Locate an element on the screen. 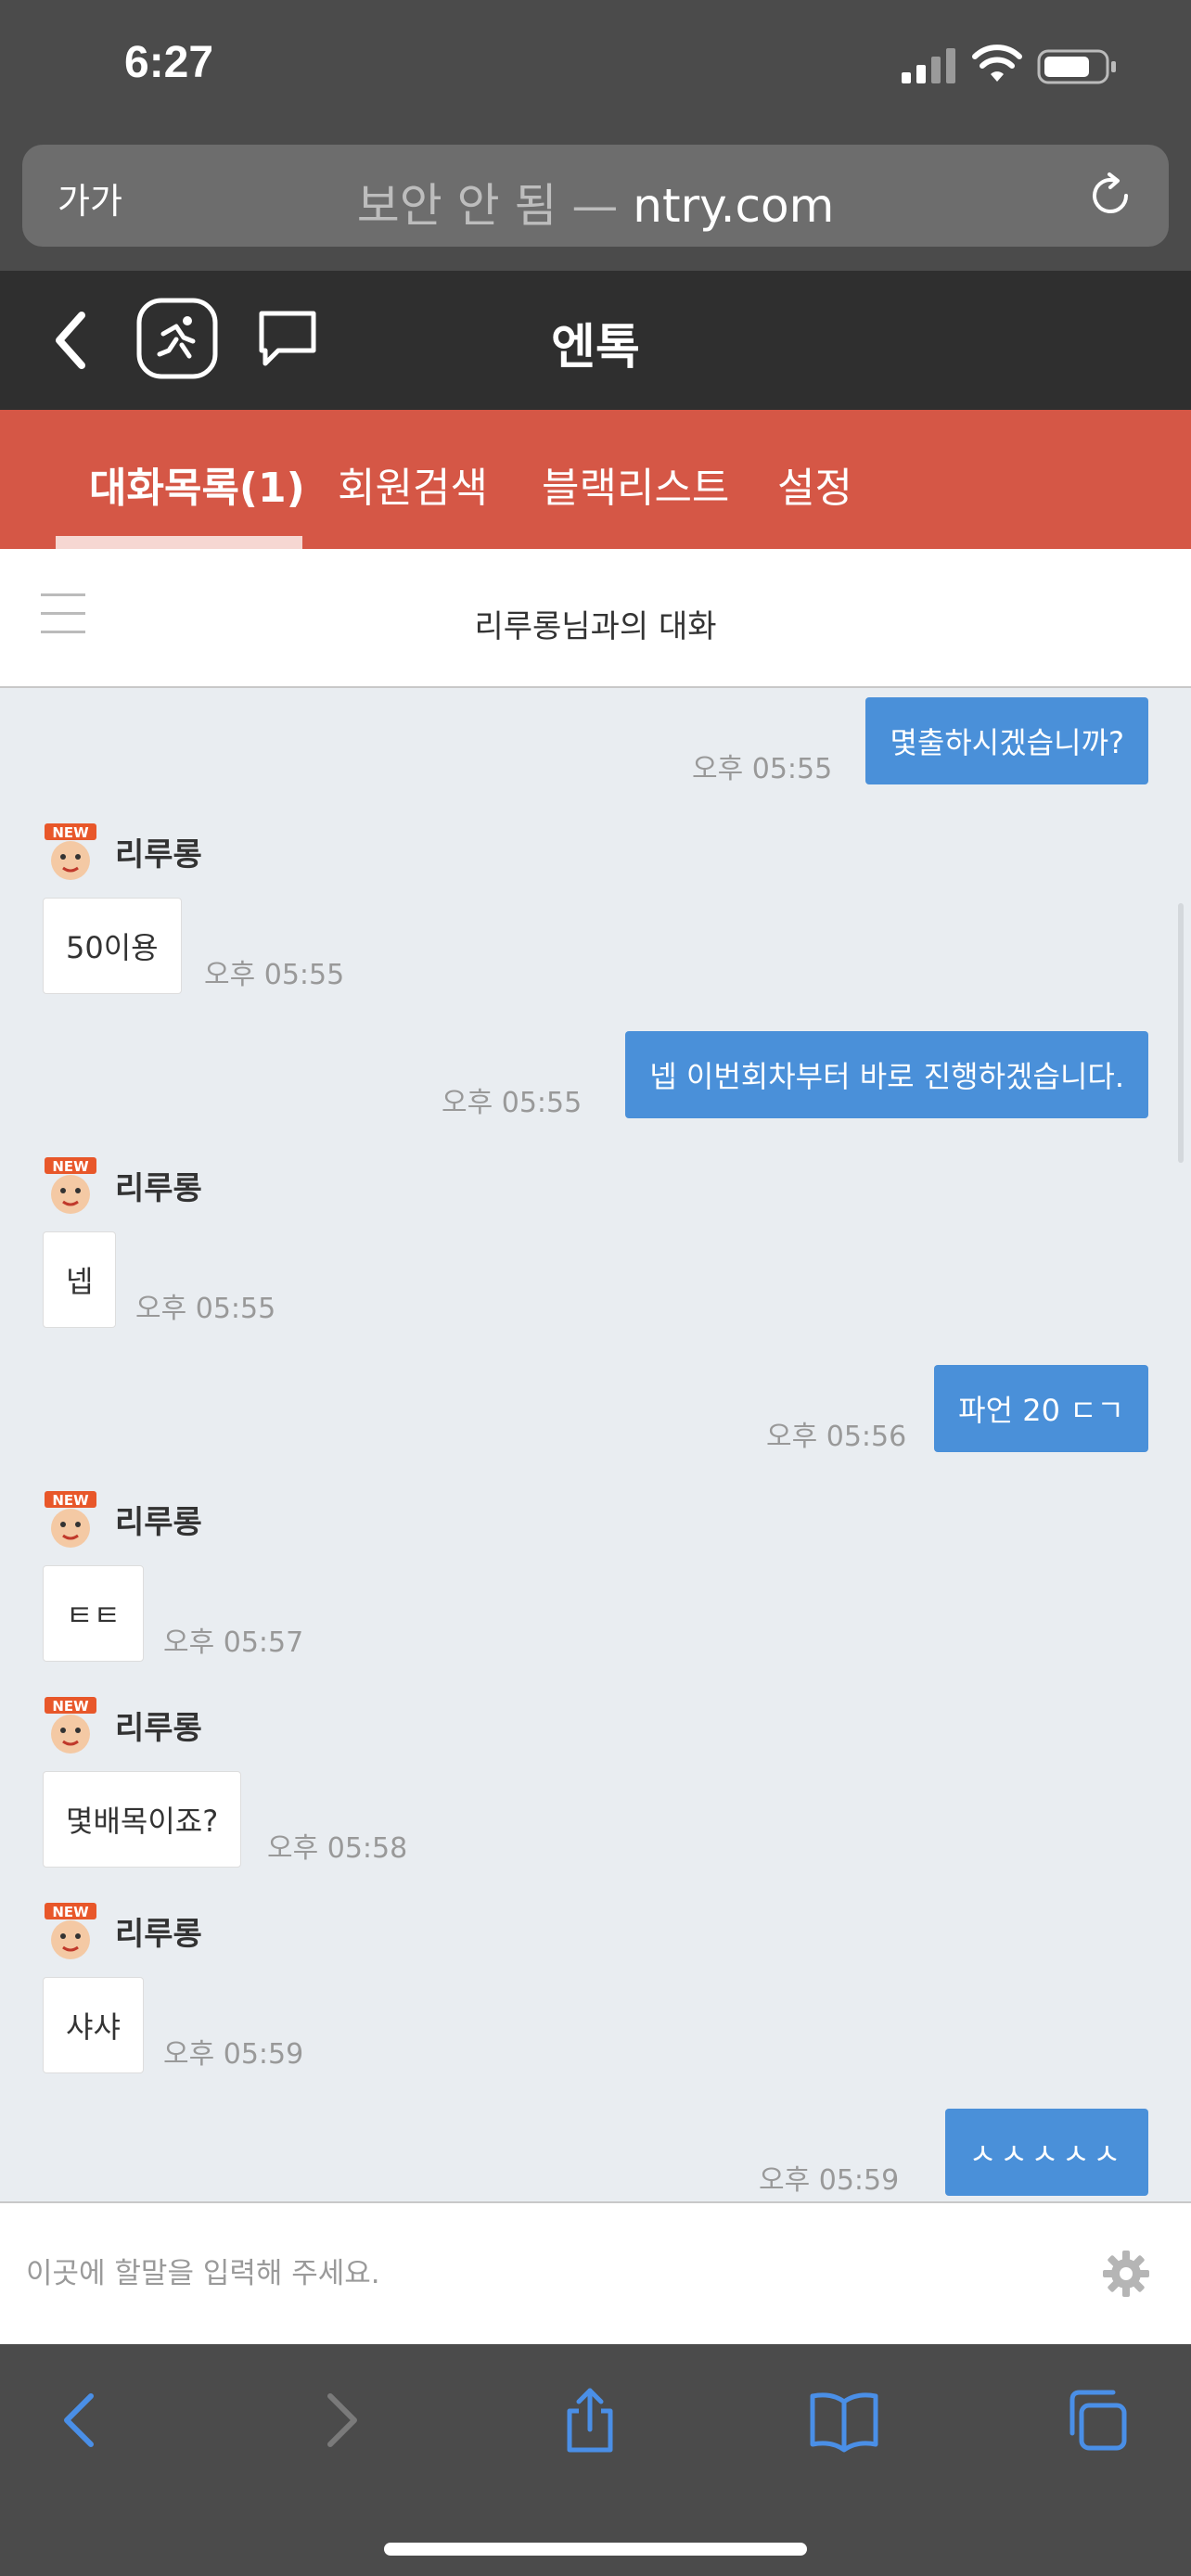 Image resolution: width=1191 pixels, height=2576 pixels. received-message: 50이용 is located at coordinates (112, 946).